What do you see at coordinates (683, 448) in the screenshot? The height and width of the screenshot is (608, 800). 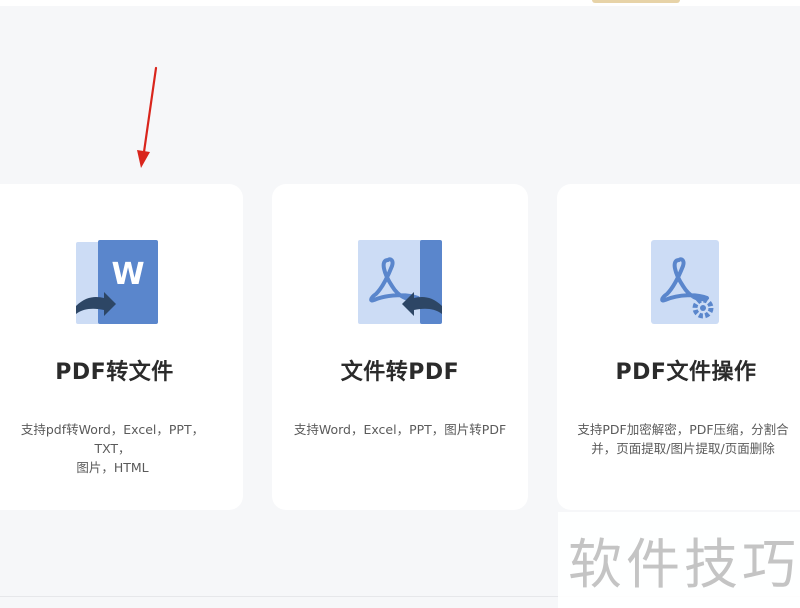 I see `card-description-line: 并，页面提取/图片提取/页面删除` at bounding box center [683, 448].